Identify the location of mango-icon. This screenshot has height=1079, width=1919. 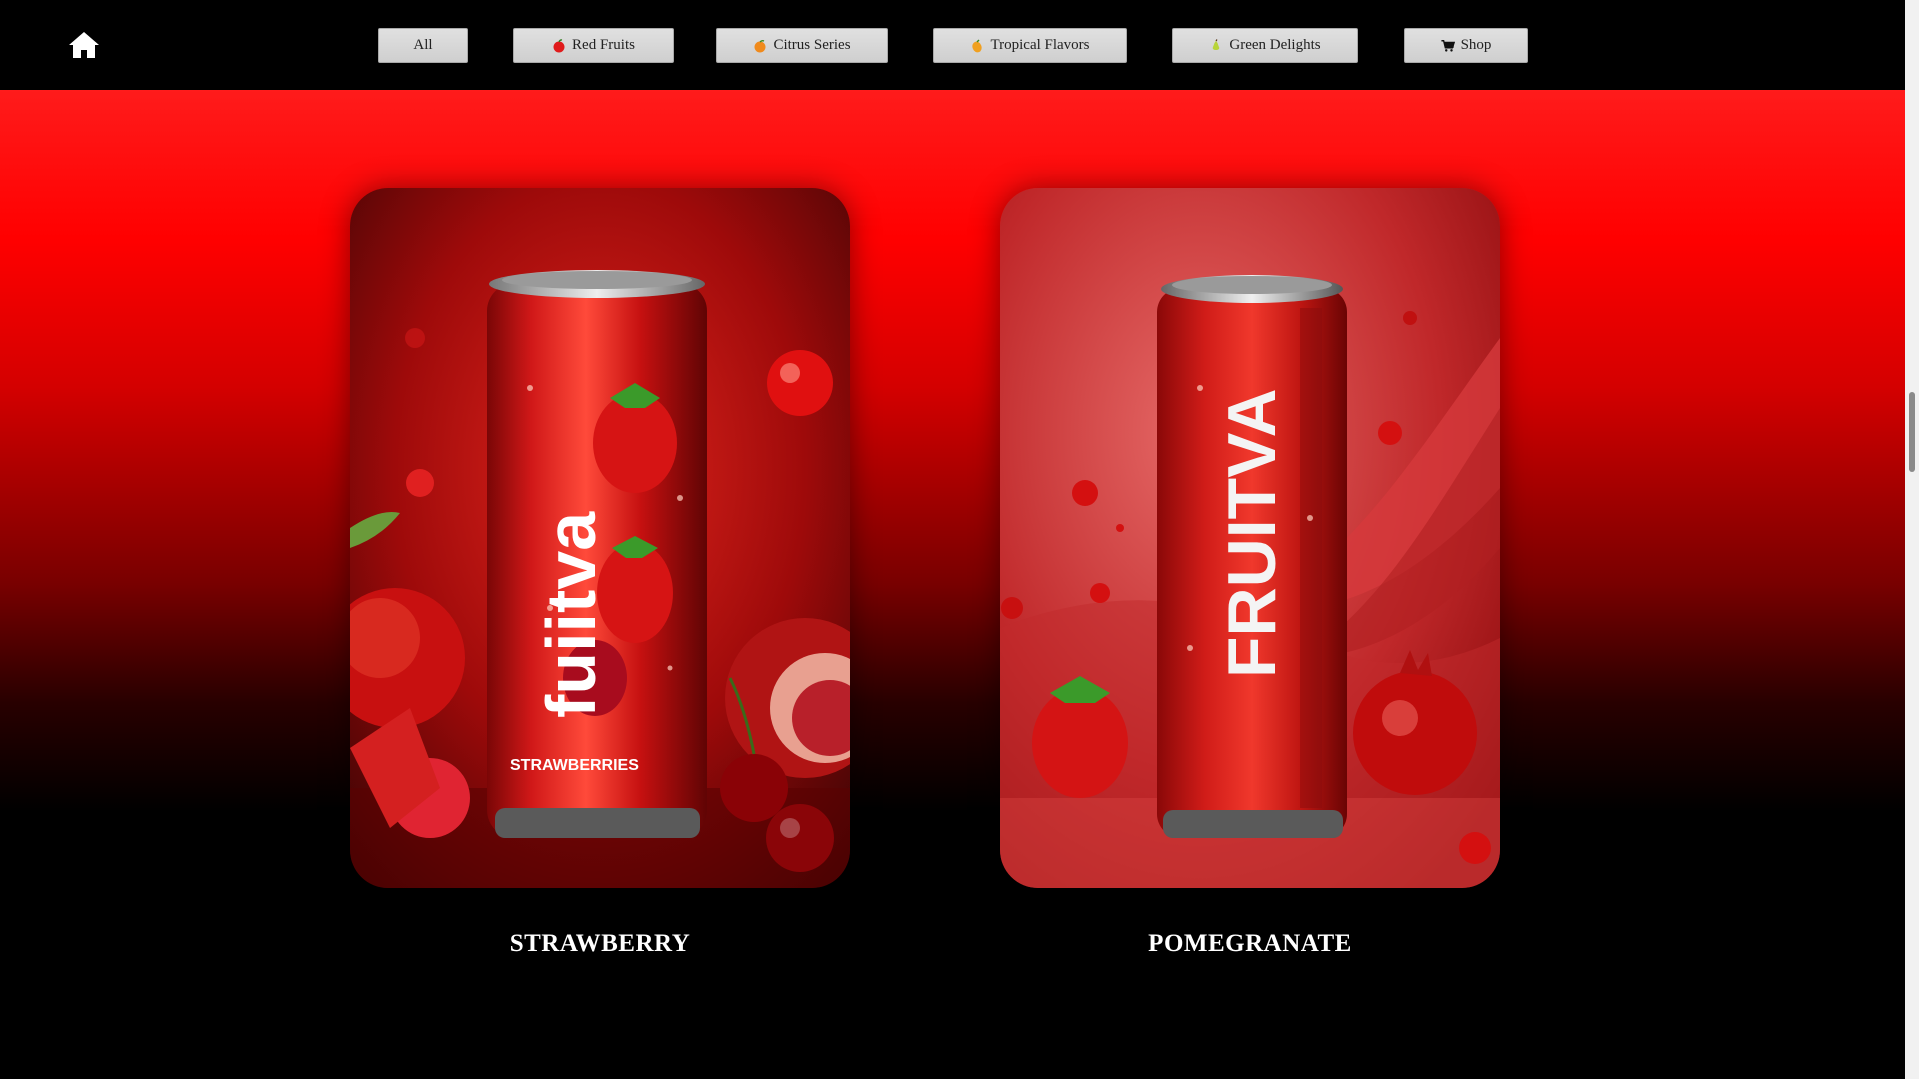
(977, 46).